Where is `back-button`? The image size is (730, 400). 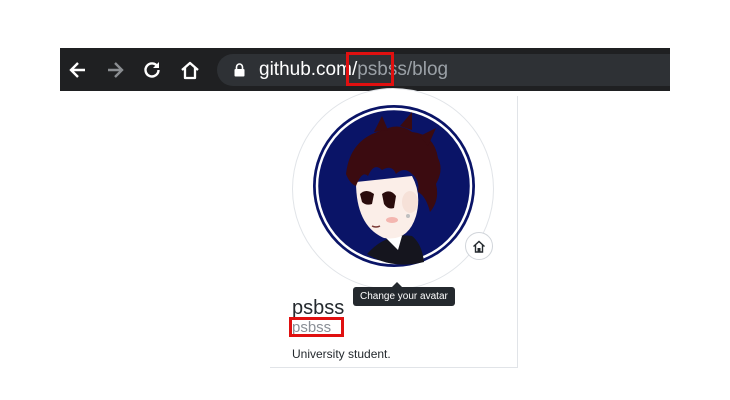 back-button is located at coordinates (78, 70).